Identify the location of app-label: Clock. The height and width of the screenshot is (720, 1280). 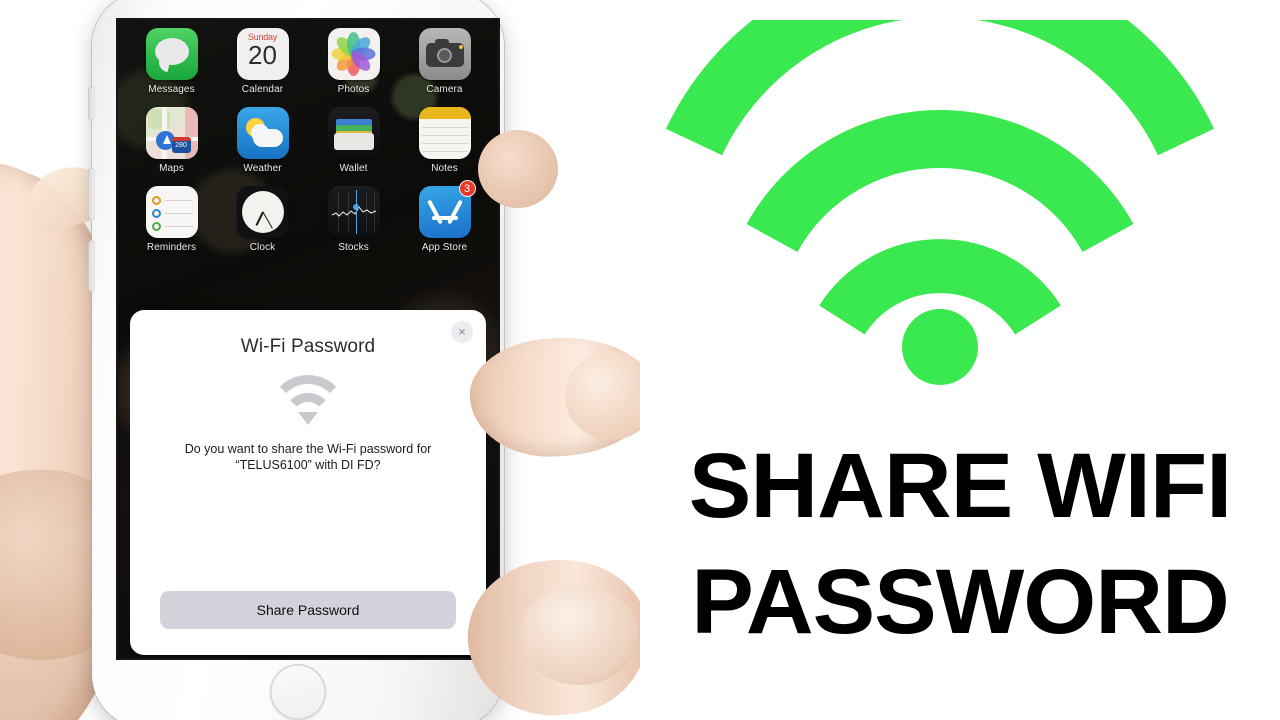
(262, 247).